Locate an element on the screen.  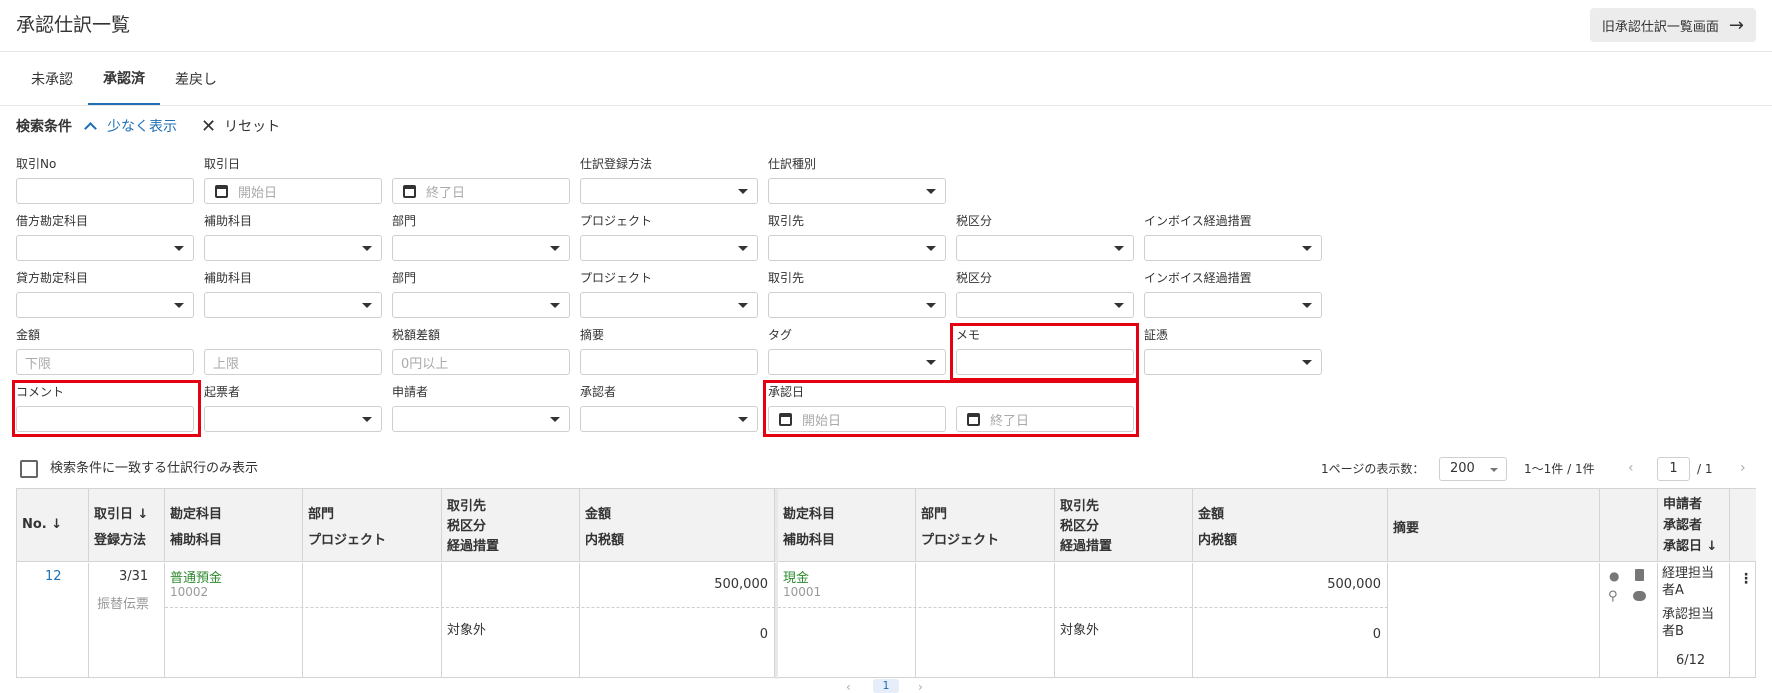
calendar-icon is located at coordinates (221, 191).